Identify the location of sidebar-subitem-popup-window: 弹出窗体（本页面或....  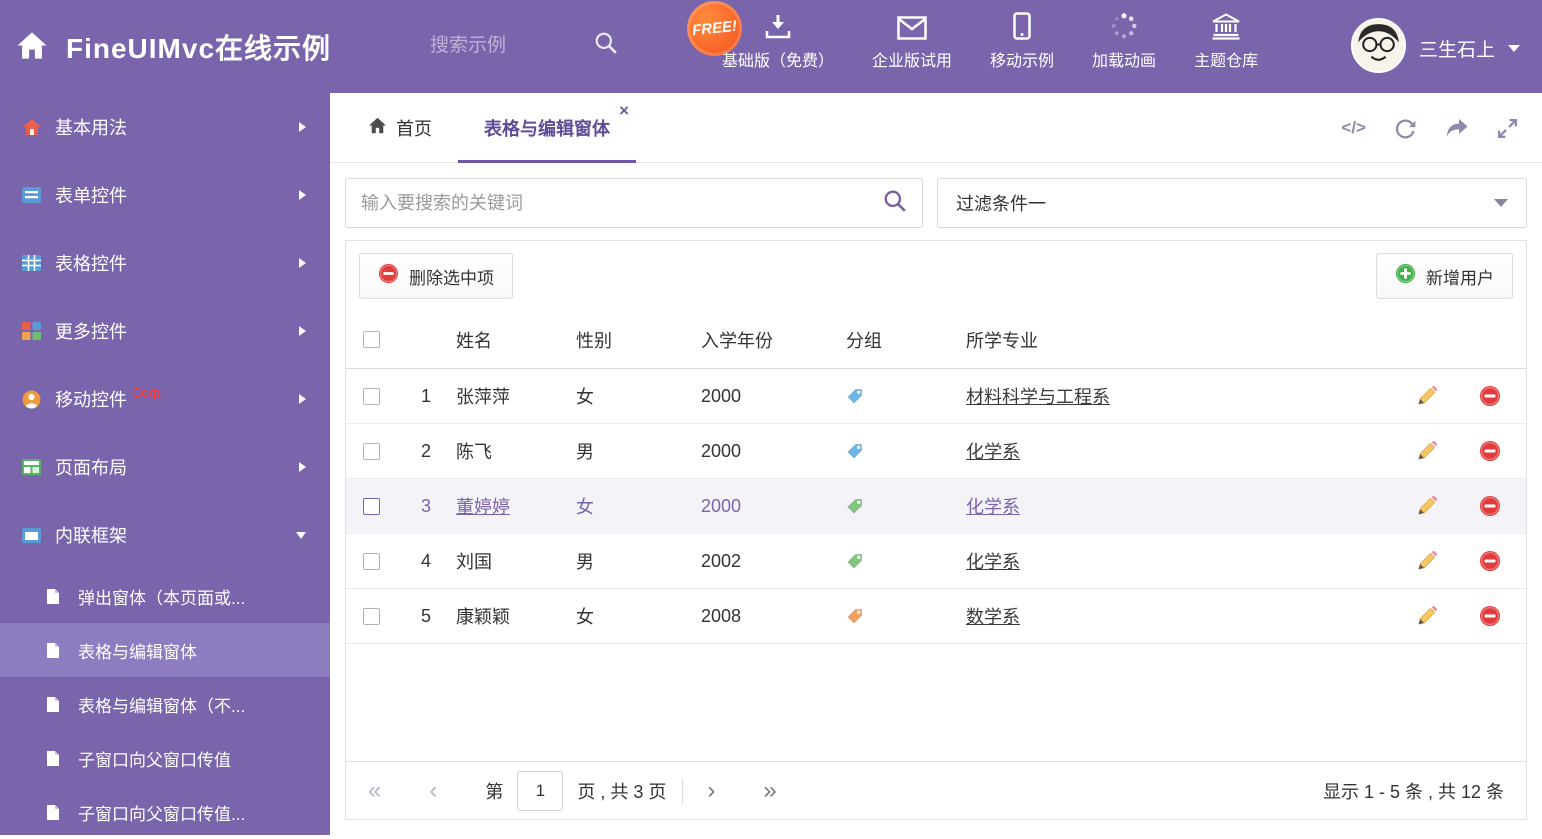
(165, 596).